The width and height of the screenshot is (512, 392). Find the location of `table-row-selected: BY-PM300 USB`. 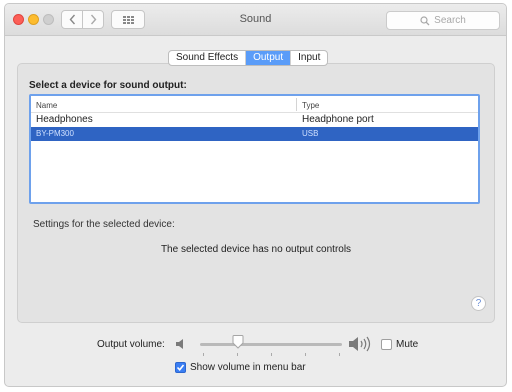

table-row-selected: BY-PM300 USB is located at coordinates (254, 134).